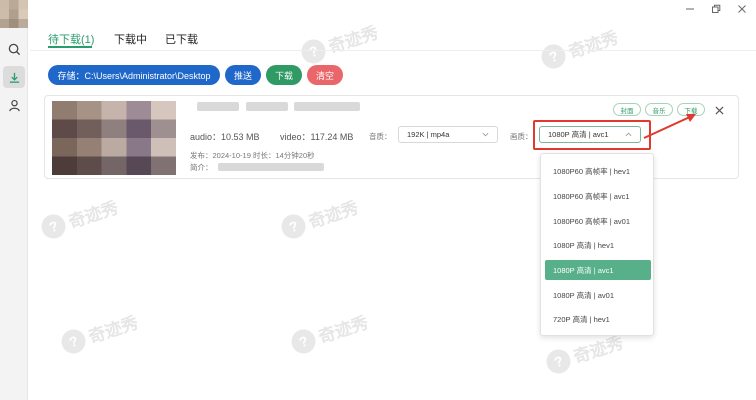 The height and width of the screenshot is (400, 756). Describe the element at coordinates (14, 200) in the screenshot. I see `sidebar` at that location.